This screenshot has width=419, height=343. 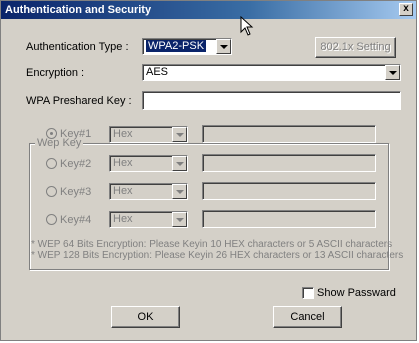 What do you see at coordinates (123, 191) in the screenshot?
I see `key3-format-value: Hex` at bounding box center [123, 191].